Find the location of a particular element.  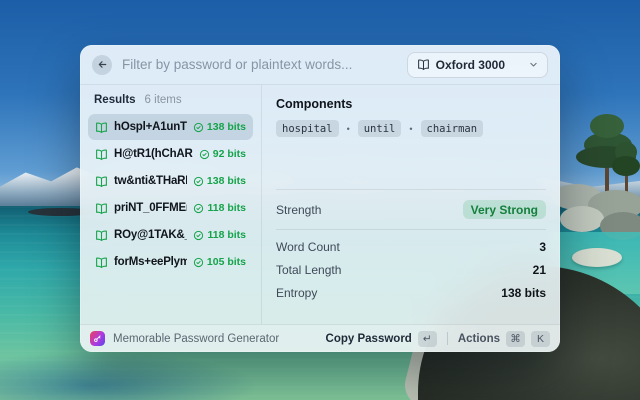

results-title: Results is located at coordinates (115, 100).